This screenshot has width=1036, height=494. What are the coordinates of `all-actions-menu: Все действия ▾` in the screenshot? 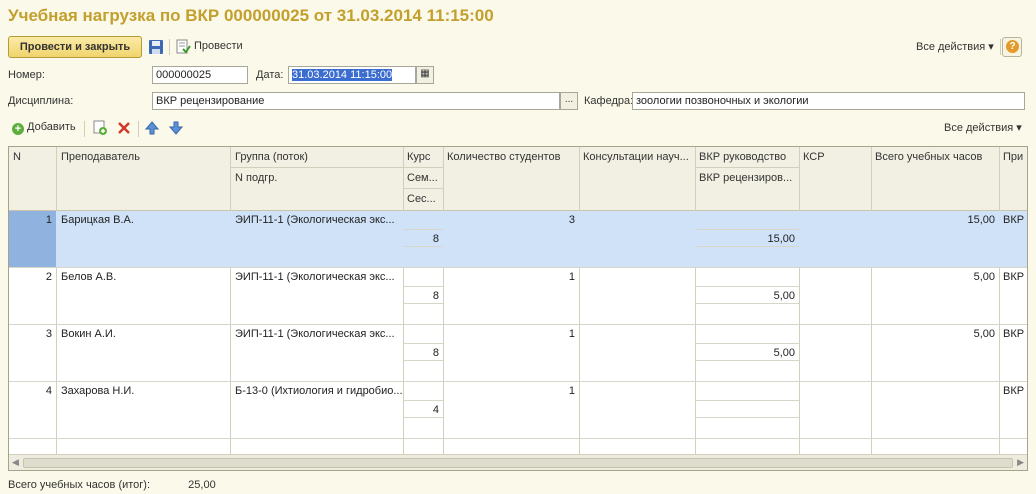 It's located at (955, 46).